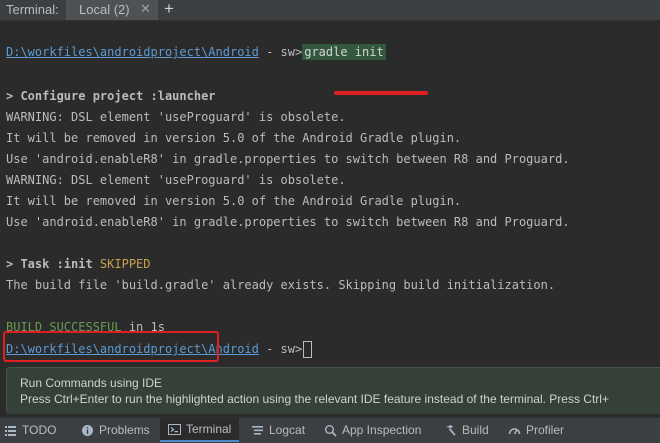  I want to click on task-line: > Task :init SKIPPED, so click(78, 264).